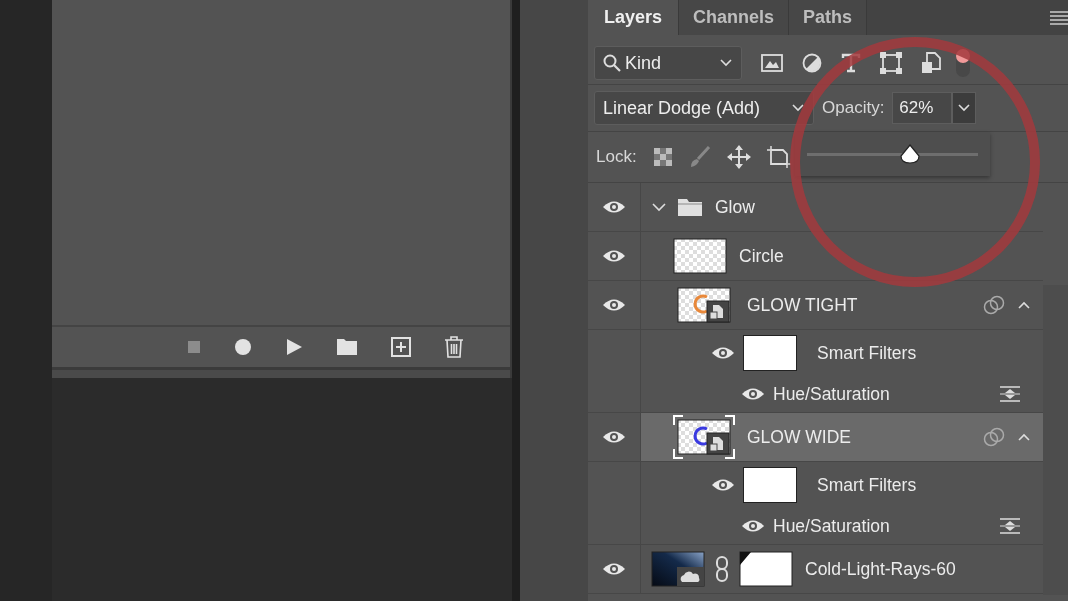 The height and width of the screenshot is (601, 1068). Describe the element at coordinates (994, 305) in the screenshot. I see `linked-circles-icon` at that location.